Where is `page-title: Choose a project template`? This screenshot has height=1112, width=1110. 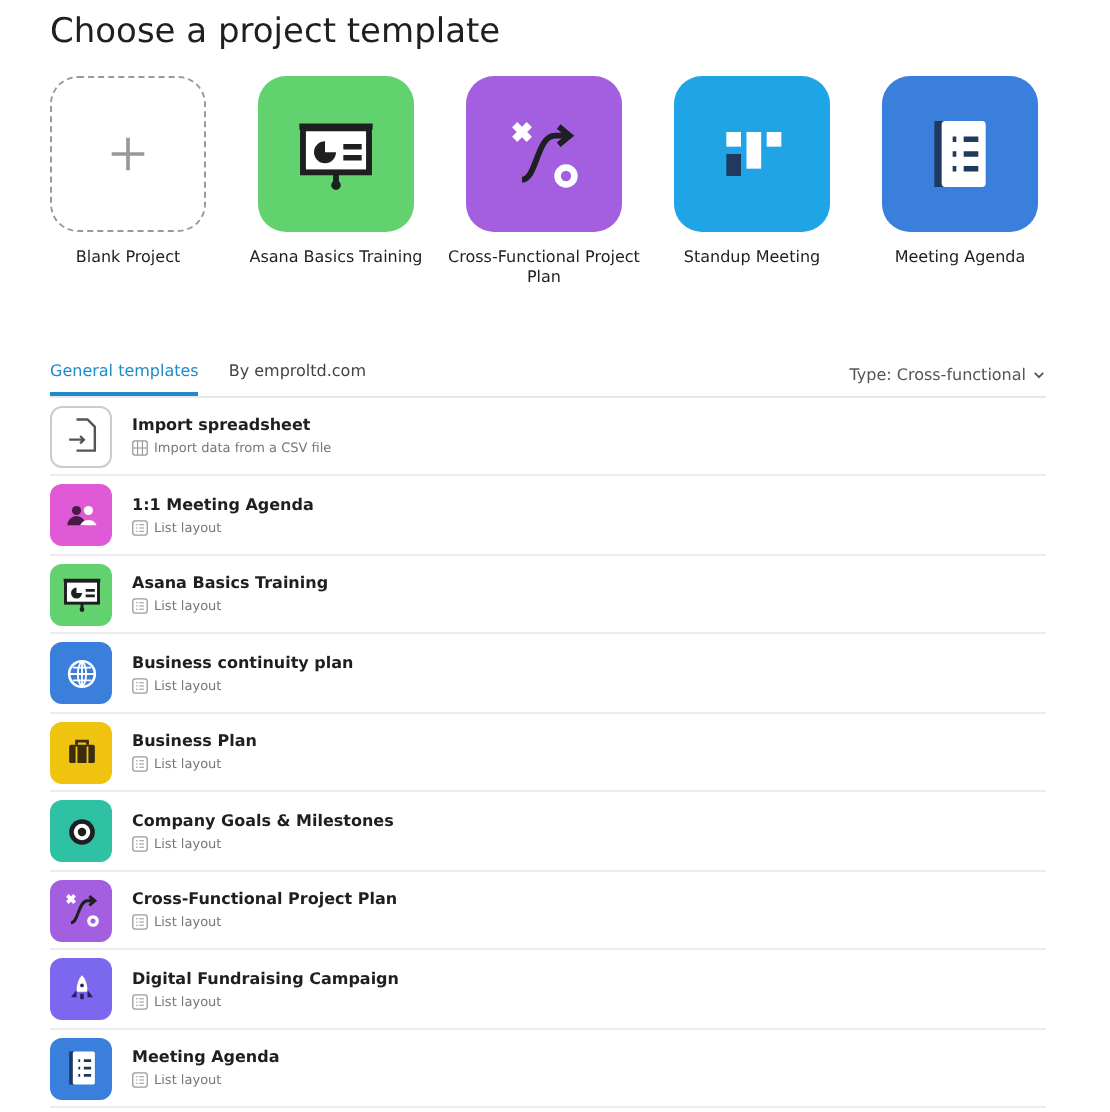 page-title: Choose a project template is located at coordinates (276, 32).